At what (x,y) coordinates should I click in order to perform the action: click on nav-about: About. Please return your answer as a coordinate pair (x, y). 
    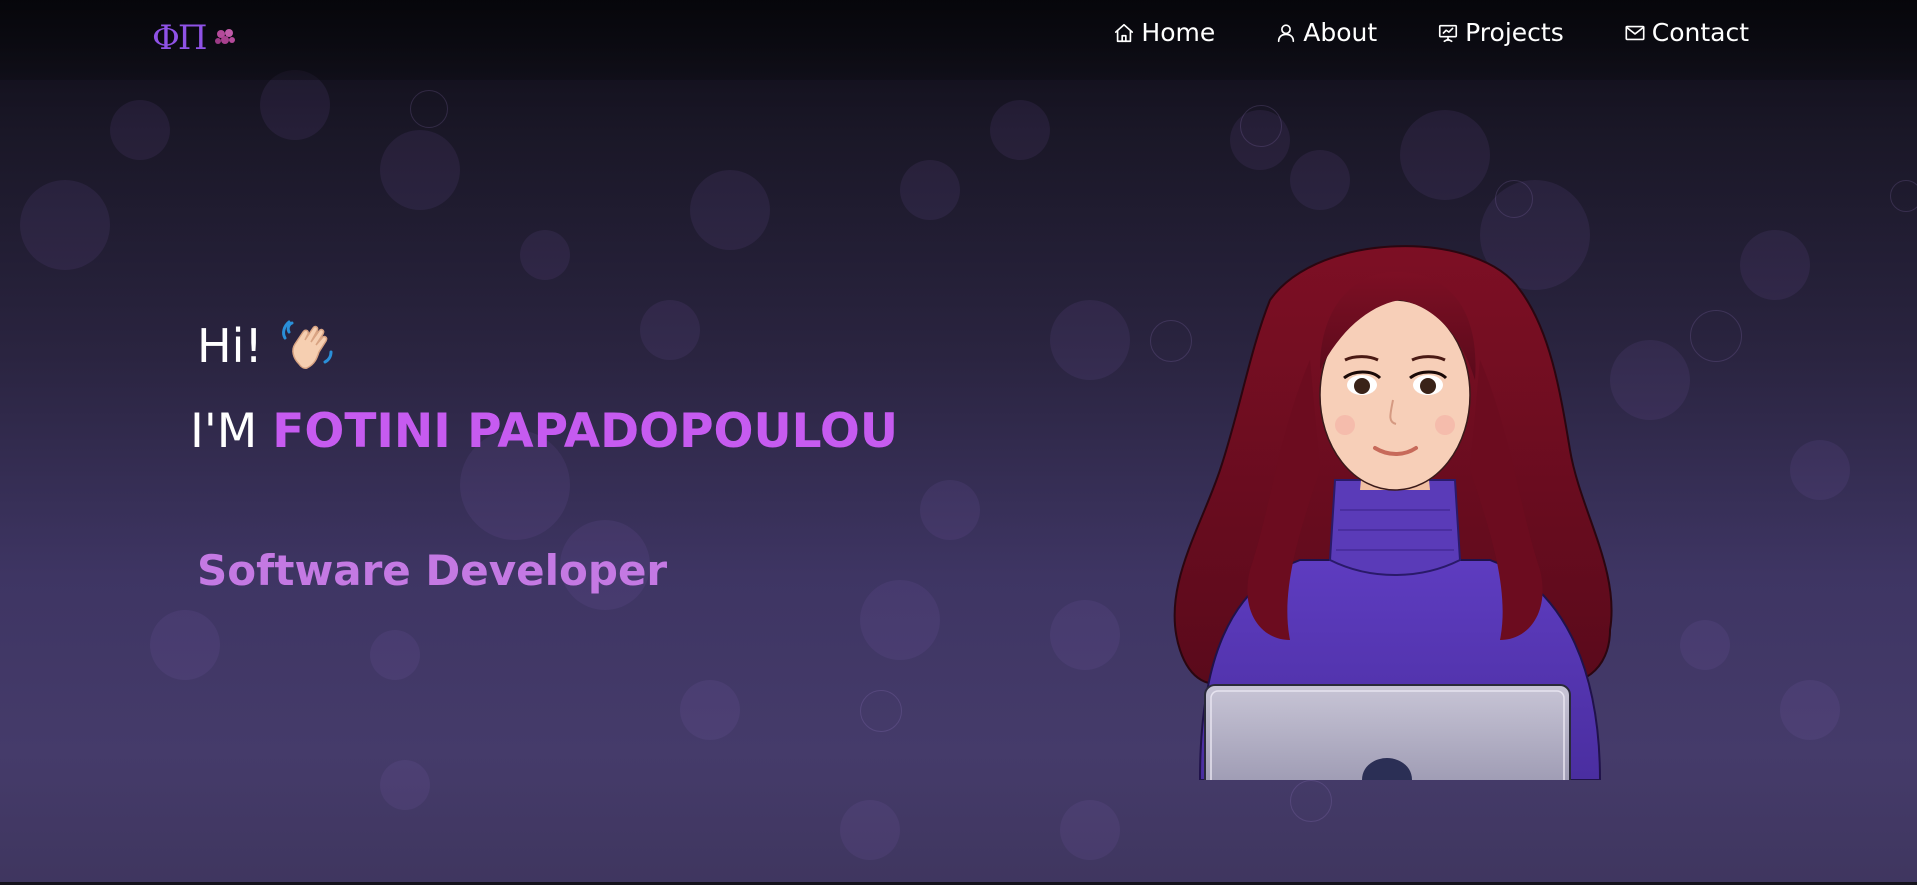
    Looking at the image, I should click on (1326, 32).